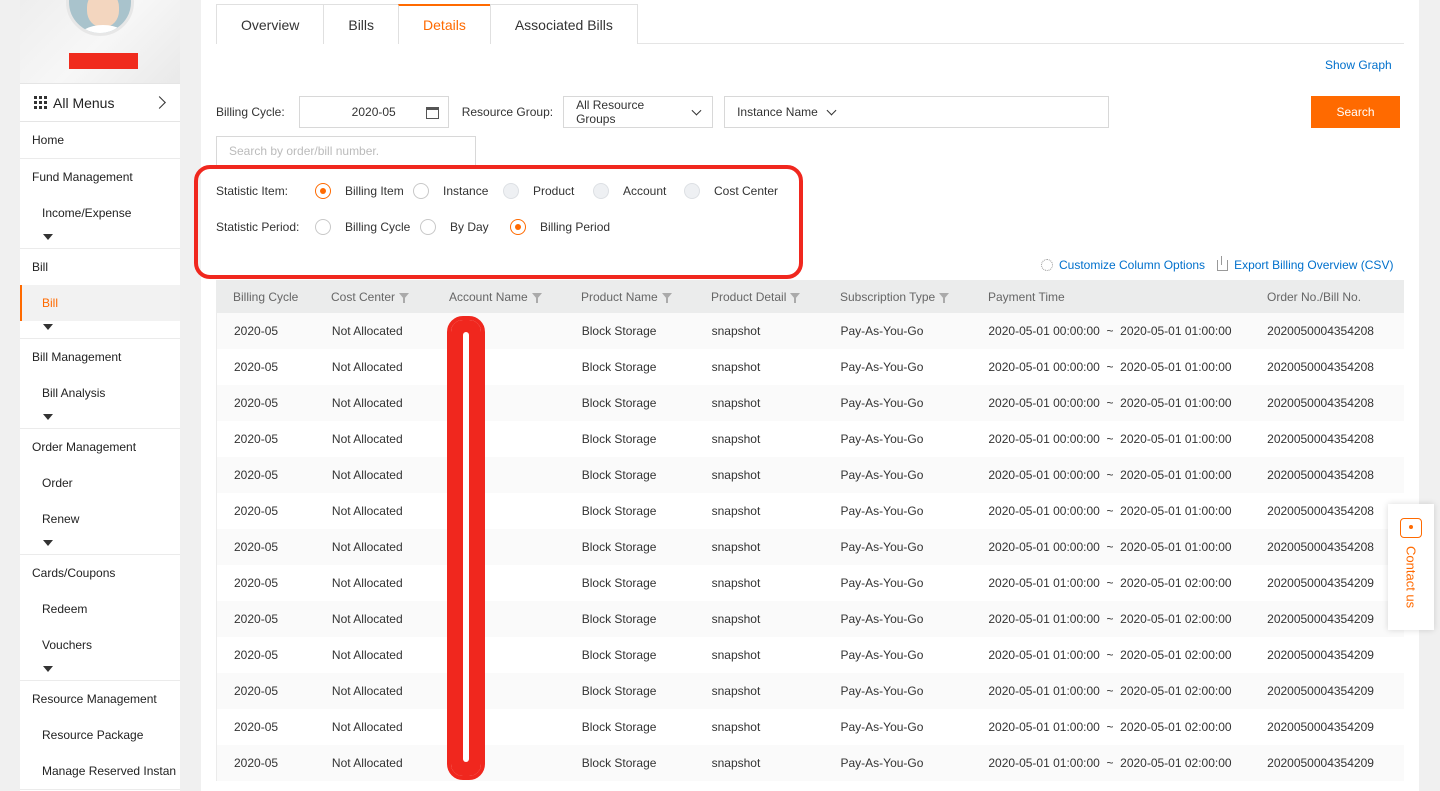 This screenshot has width=1440, height=791. Describe the element at coordinates (100, 18) in the screenshot. I see `avatar` at that location.